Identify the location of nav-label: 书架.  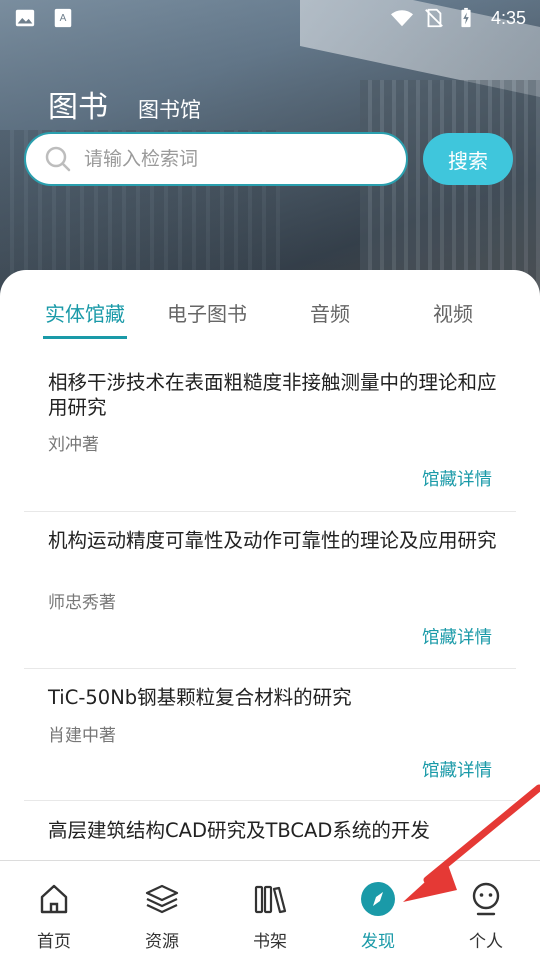
(270, 942).